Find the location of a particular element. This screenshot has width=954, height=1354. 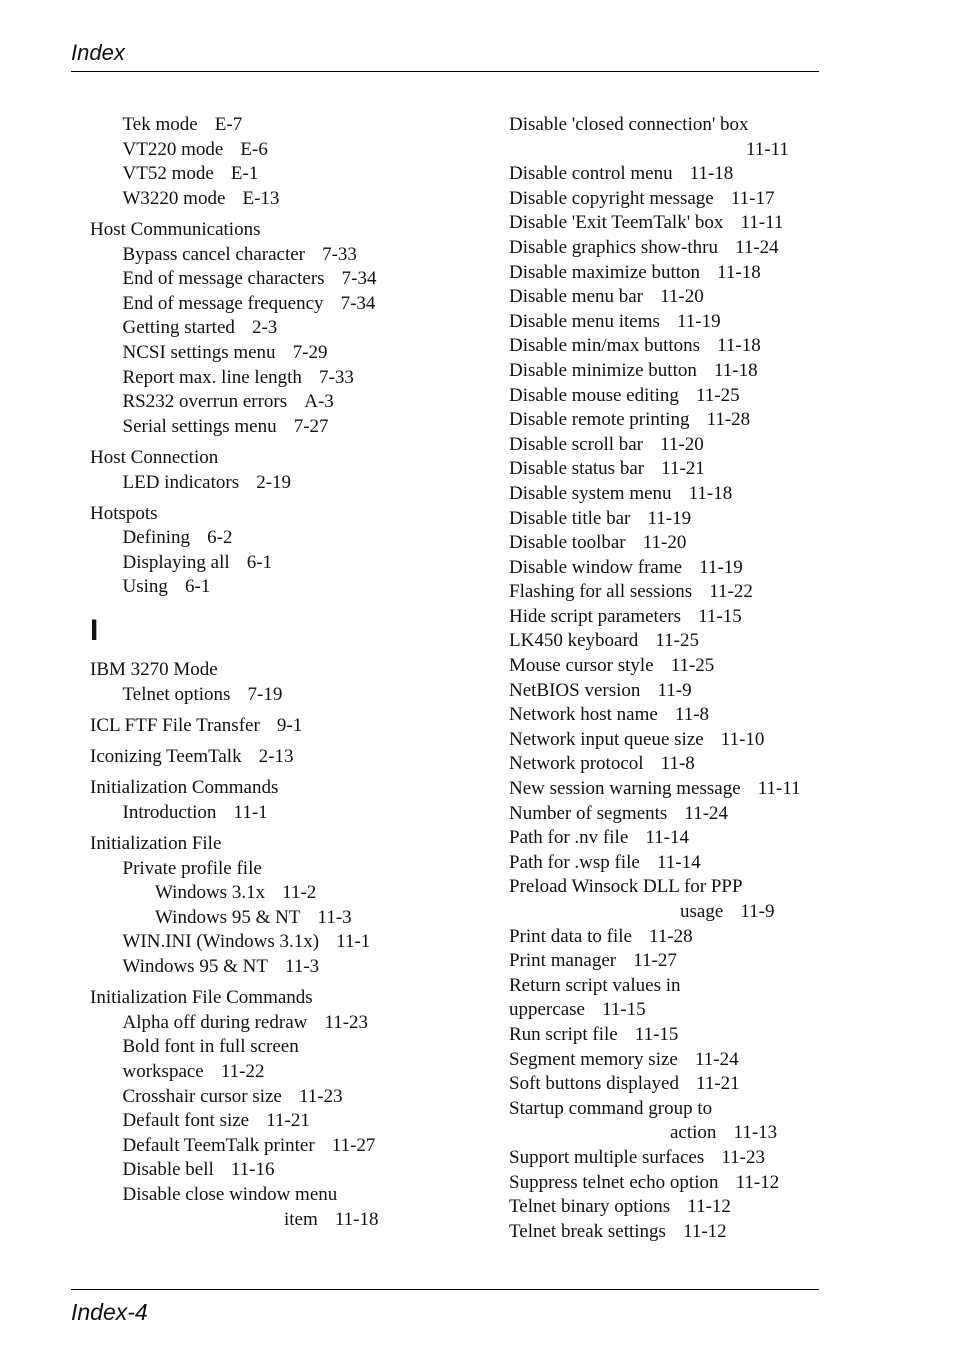

index-entry: Disable 'closed connection' box is located at coordinates (669, 125).